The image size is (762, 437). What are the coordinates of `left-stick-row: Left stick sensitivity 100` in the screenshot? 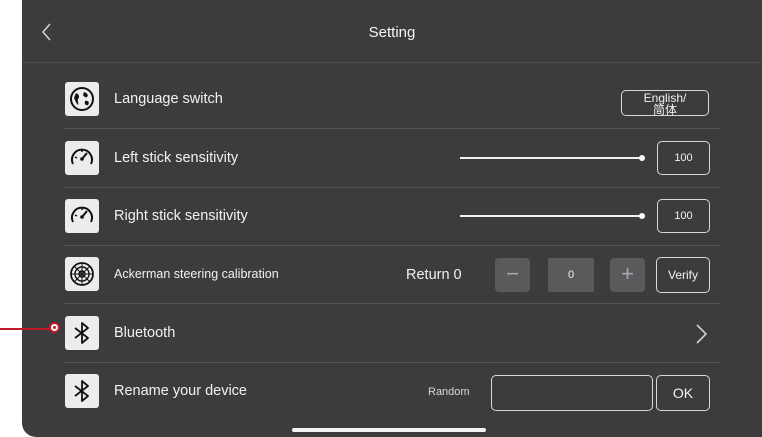 It's located at (392, 158).